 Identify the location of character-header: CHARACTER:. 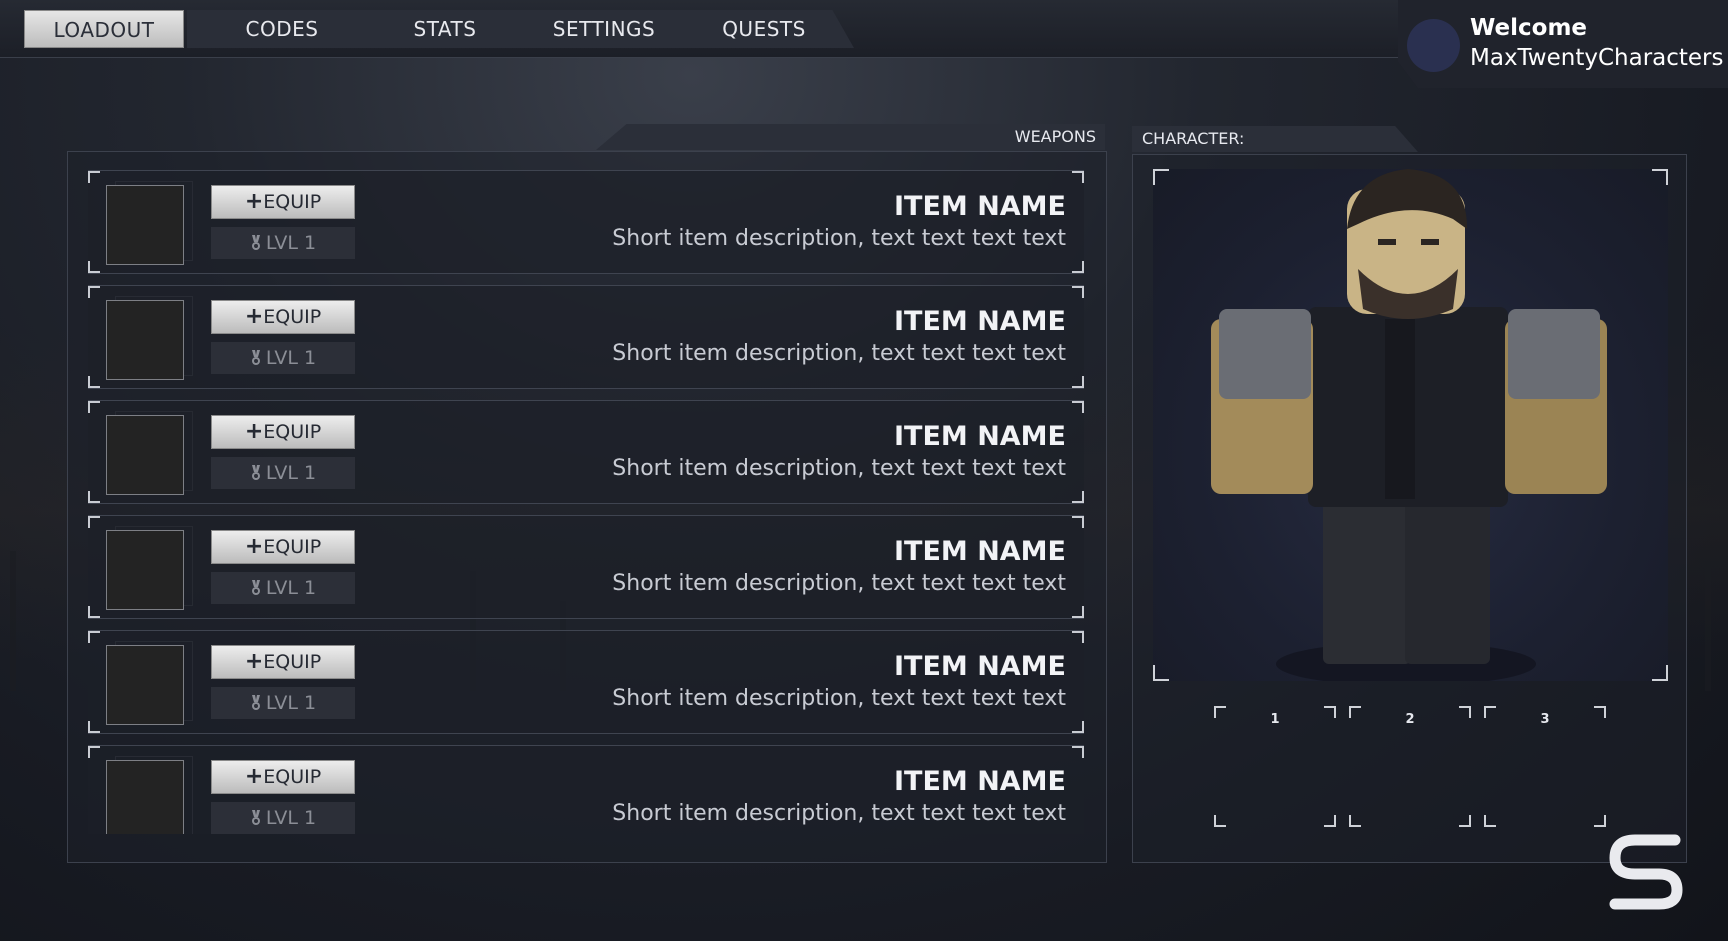
(1275, 139).